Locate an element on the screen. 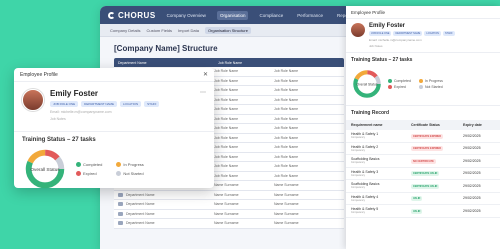  tab-import-data: Import Data is located at coordinates (188, 30).